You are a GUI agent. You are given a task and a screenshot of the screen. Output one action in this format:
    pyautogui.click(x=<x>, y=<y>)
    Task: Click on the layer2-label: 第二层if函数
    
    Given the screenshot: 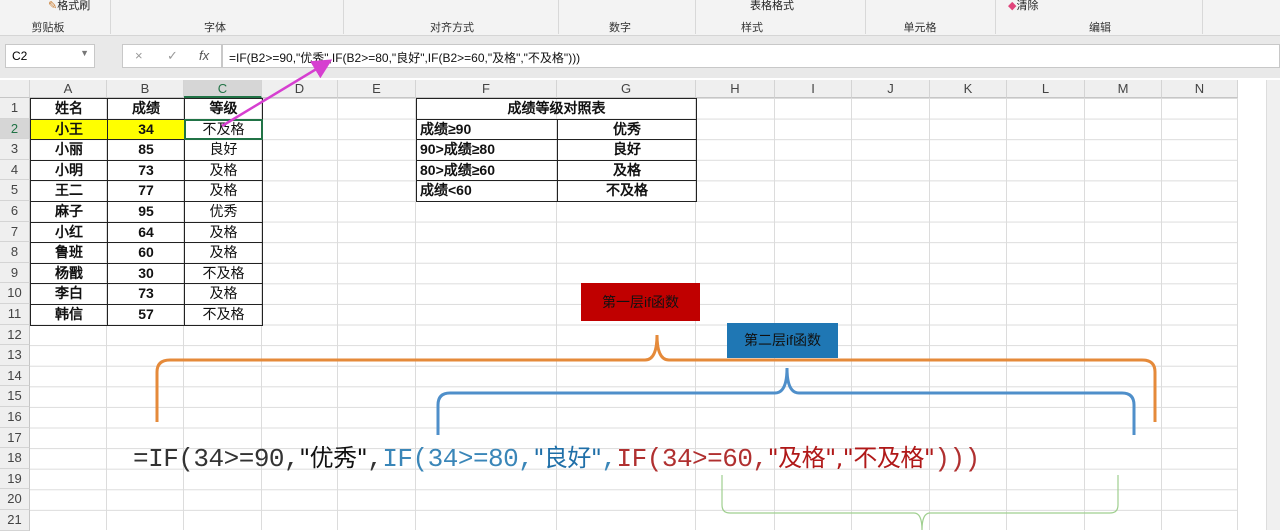 What is the action you would take?
    pyautogui.click(x=782, y=340)
    